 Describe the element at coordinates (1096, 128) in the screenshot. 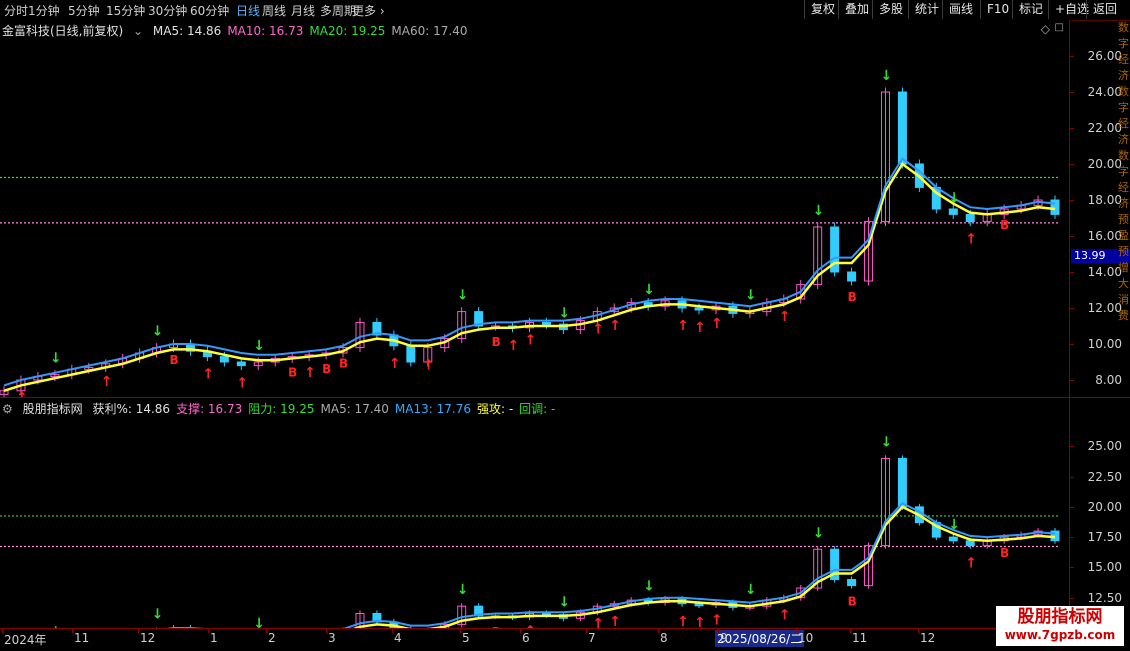

I see `y-tick-label: 22.00` at that location.